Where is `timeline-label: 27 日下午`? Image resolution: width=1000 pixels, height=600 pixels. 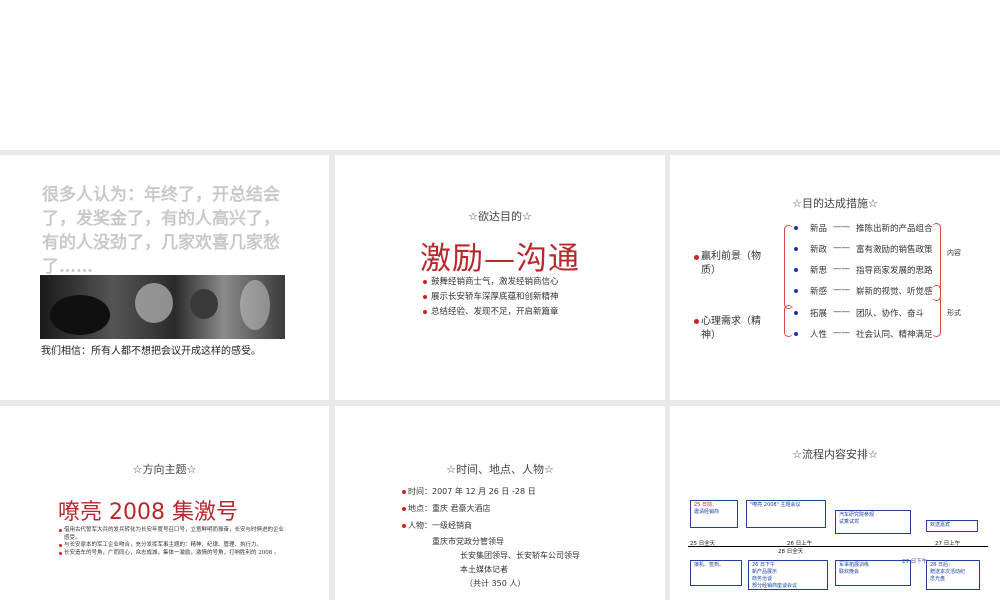
timeline-label: 27 日下午 is located at coordinates (915, 562).